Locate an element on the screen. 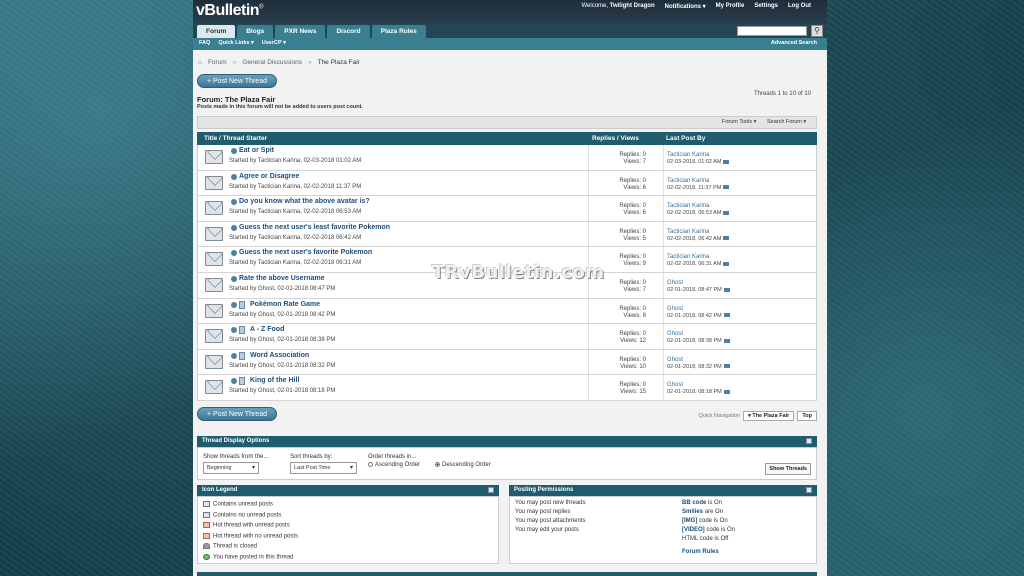 The width and height of the screenshot is (1024, 576). my-profile-link: My Profile is located at coordinates (730, 6).